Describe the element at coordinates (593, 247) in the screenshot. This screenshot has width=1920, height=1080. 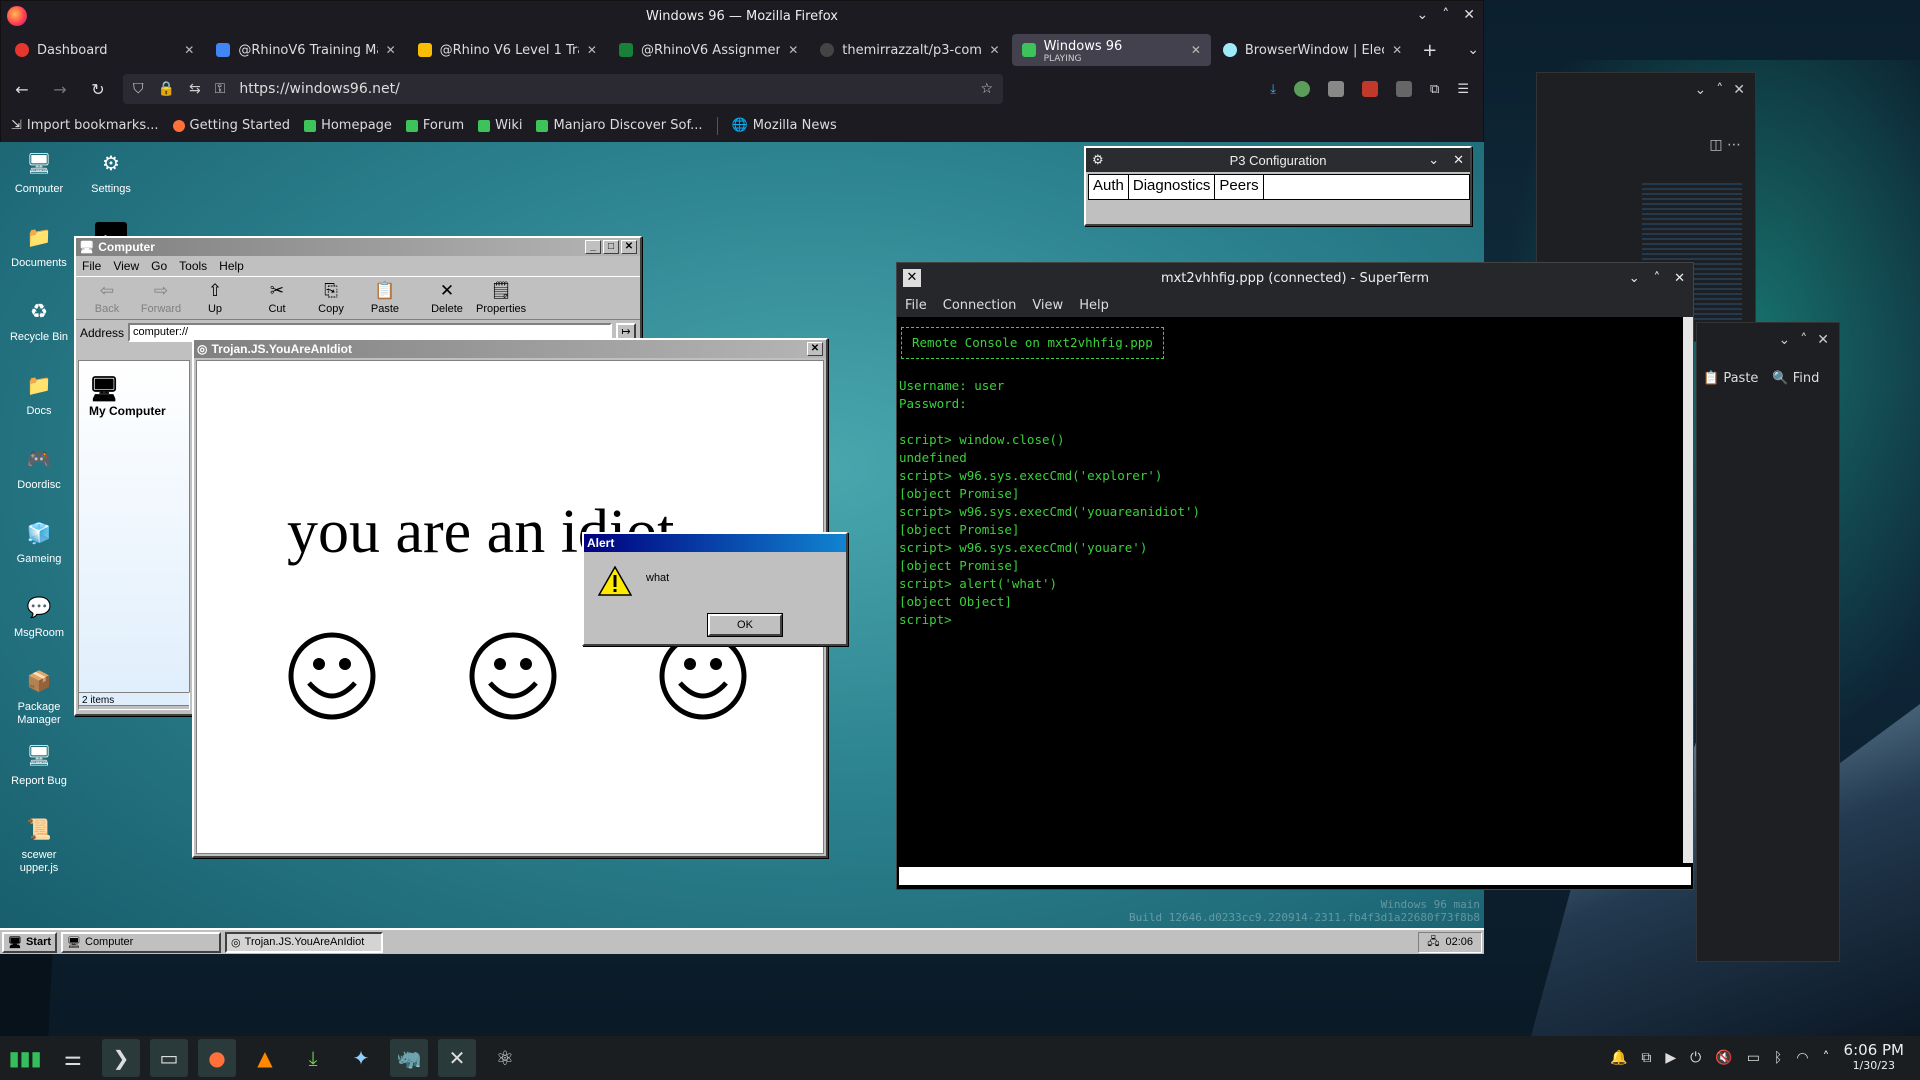
I see `minimize-button: _` at that location.